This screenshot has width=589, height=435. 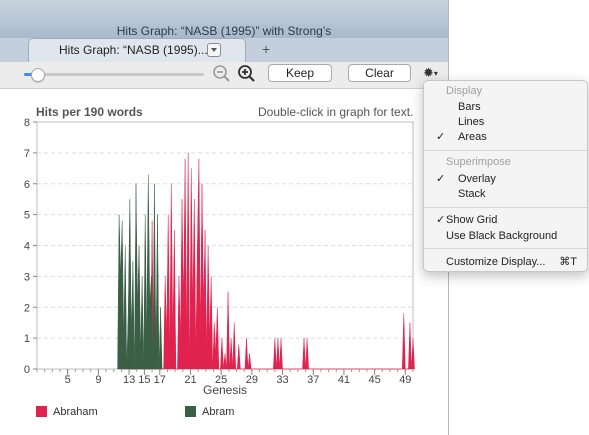 What do you see at coordinates (478, 162) in the screenshot?
I see `menu-header-superimpose: Superimpose` at bounding box center [478, 162].